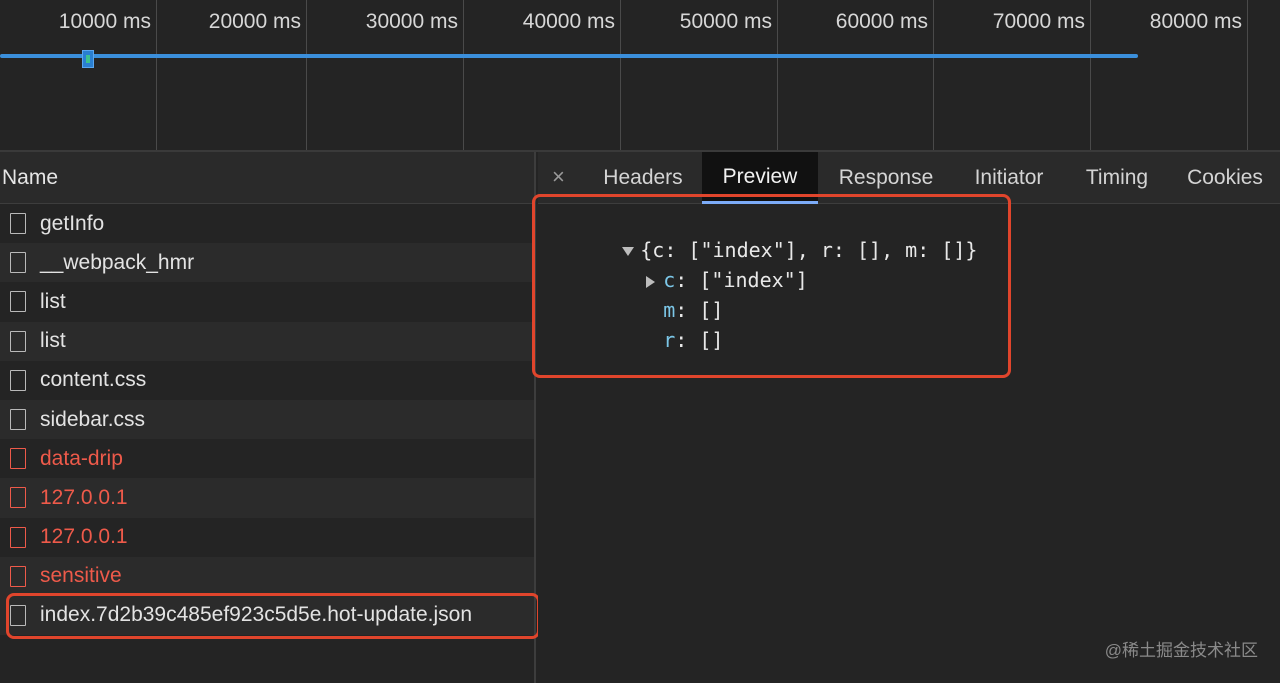  What do you see at coordinates (81, 576) in the screenshot?
I see `request-name: sensitive` at bounding box center [81, 576].